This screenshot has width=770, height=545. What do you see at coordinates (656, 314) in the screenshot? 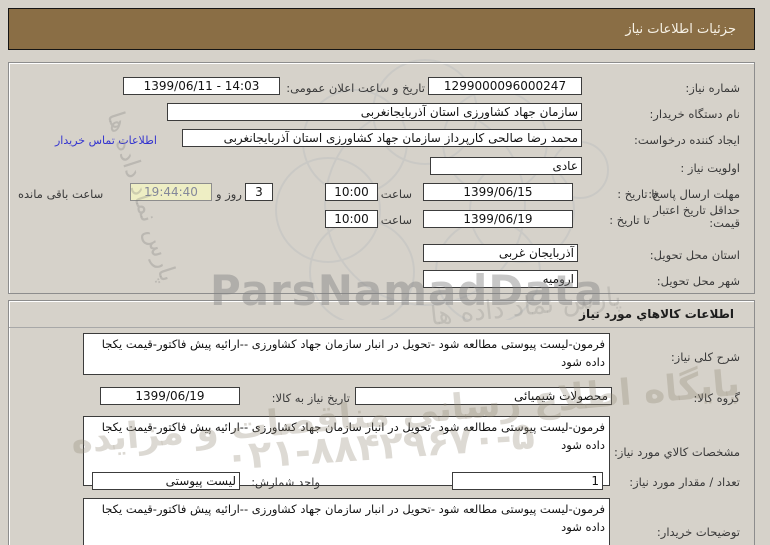
I see `goods-section-title: اطلاعات کالاهاي مورد نیاز` at bounding box center [656, 314].